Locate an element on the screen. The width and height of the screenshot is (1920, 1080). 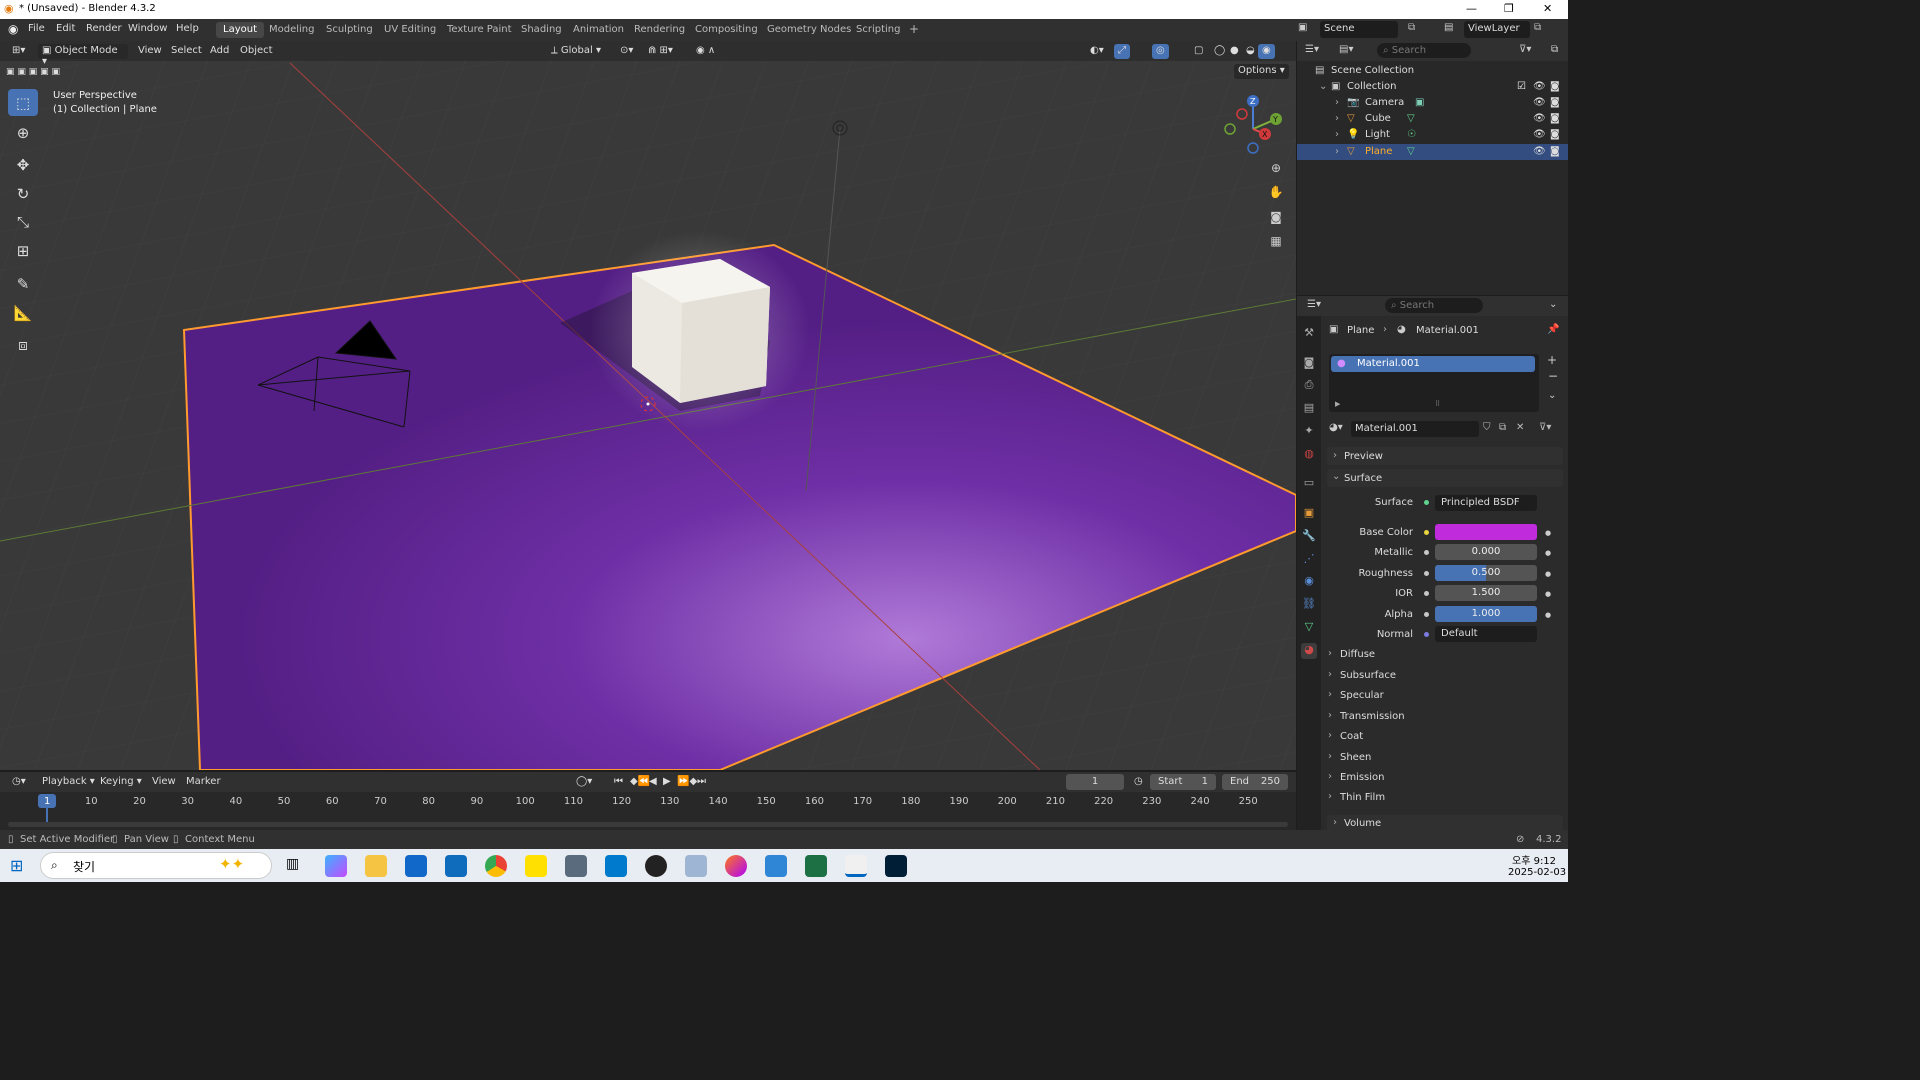
editor-type-icon: ⊞▾ is located at coordinates (18, 51).